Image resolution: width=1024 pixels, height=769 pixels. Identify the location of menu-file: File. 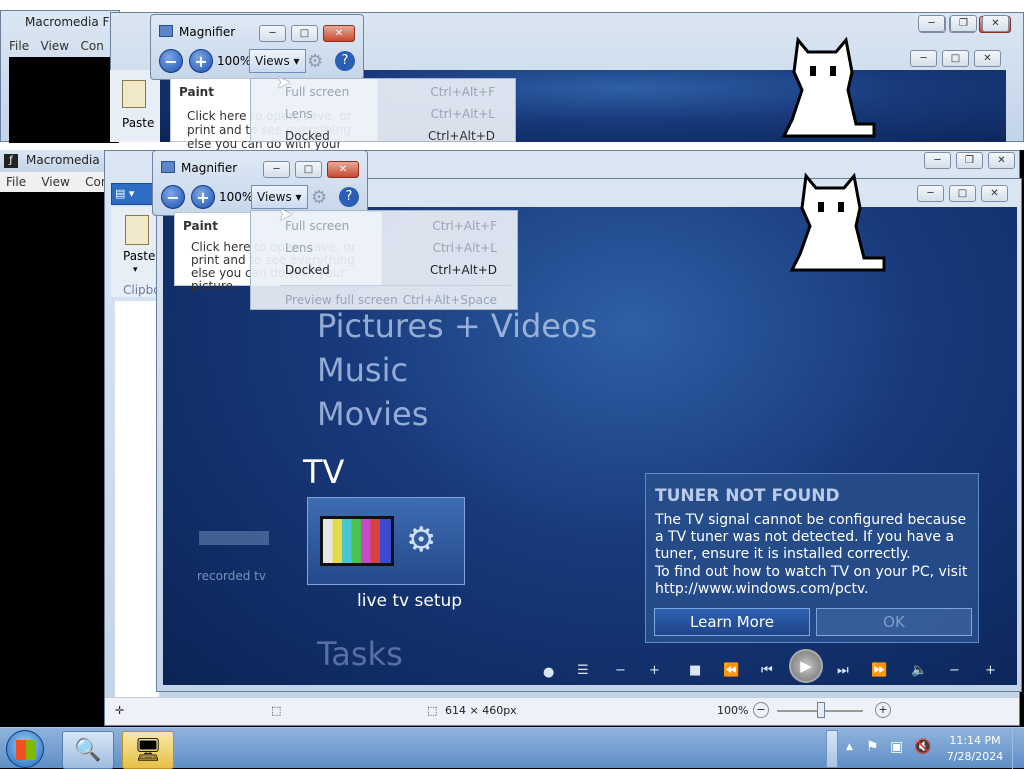
(16, 182).